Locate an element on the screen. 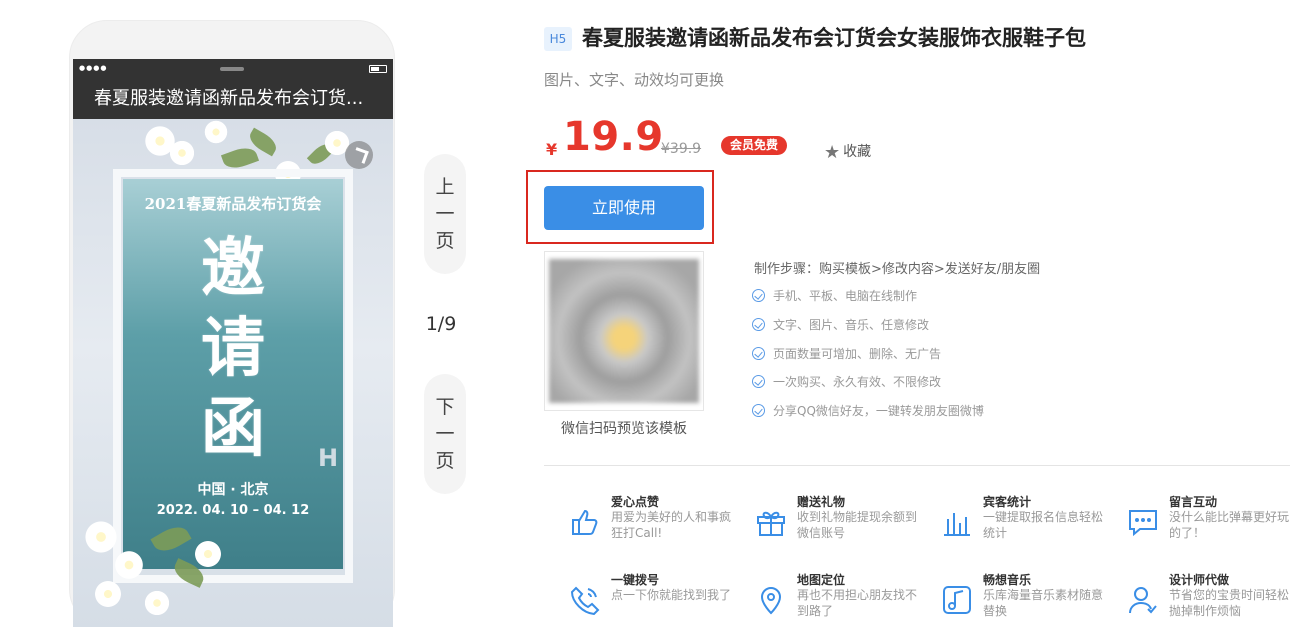 The width and height of the screenshot is (1290, 627). feature-title: 设计师代做 is located at coordinates (1199, 580).